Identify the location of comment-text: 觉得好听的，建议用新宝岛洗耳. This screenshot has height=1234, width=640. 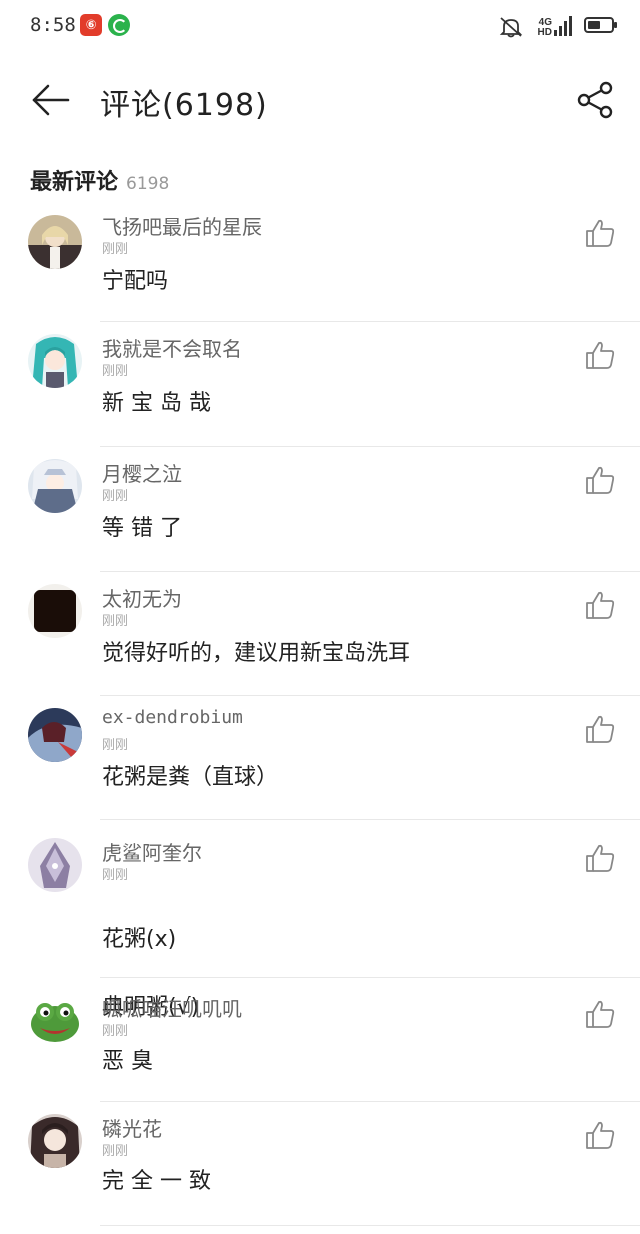
(256, 653).